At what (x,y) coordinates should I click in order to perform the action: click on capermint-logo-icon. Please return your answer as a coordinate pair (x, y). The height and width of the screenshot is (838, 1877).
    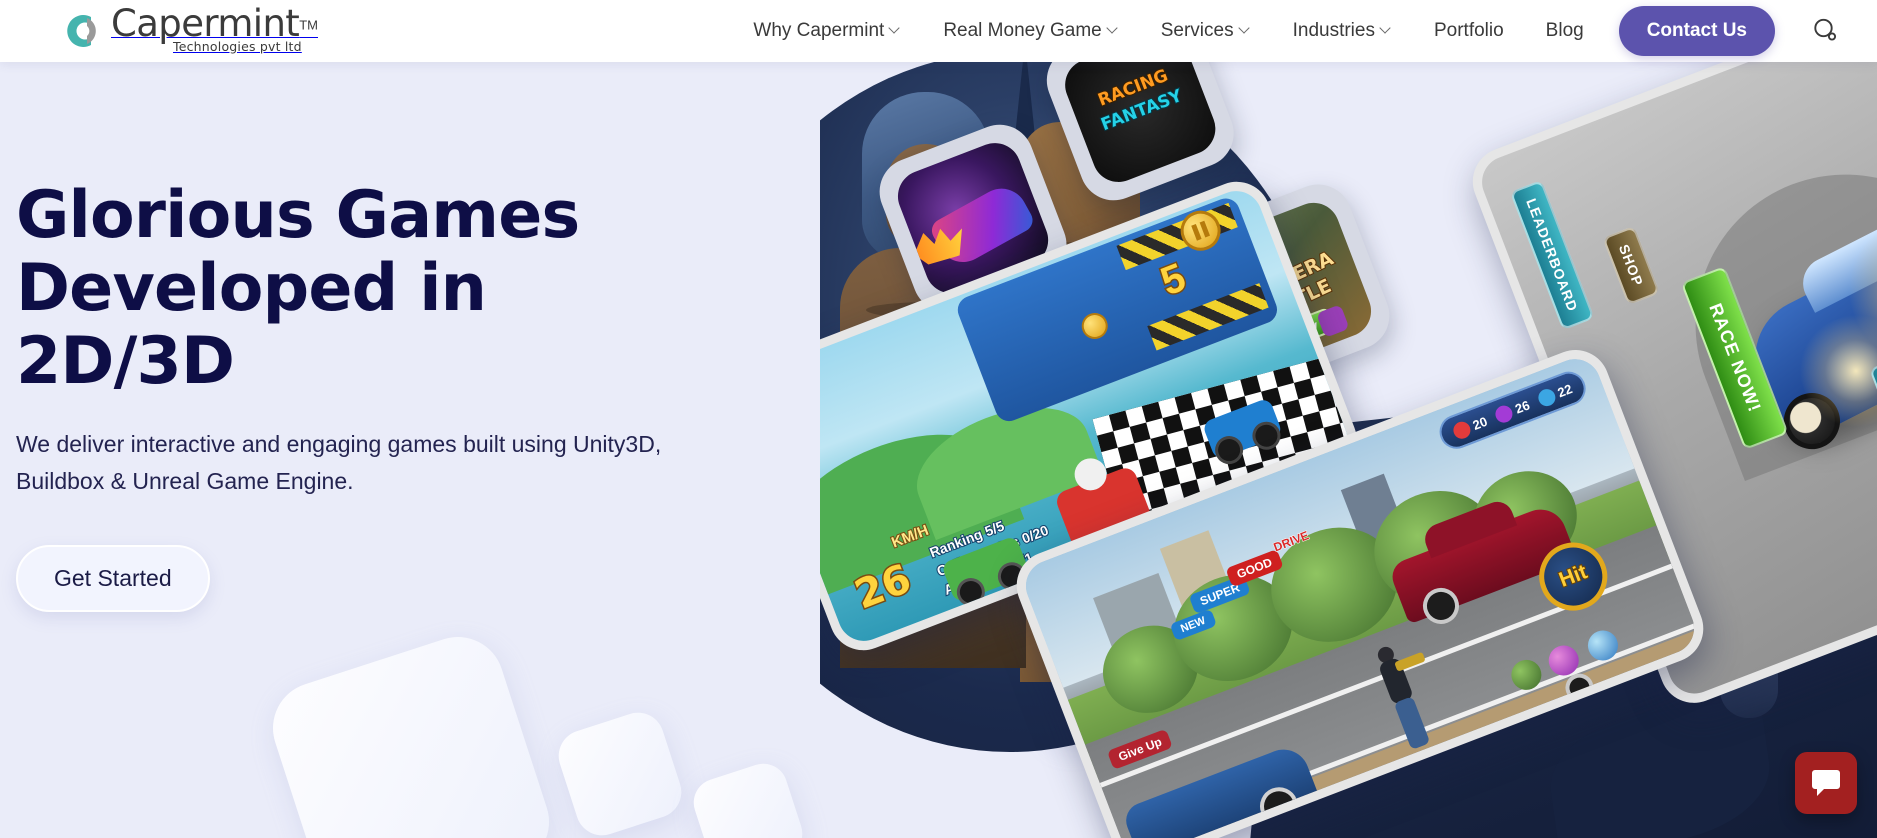
    Looking at the image, I should click on (81, 31).